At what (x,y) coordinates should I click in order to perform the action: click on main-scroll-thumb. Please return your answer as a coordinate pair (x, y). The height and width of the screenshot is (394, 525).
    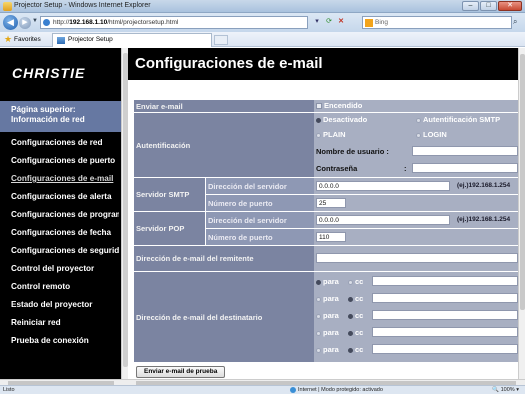
    Looking at the image, I should click on (522, 182).